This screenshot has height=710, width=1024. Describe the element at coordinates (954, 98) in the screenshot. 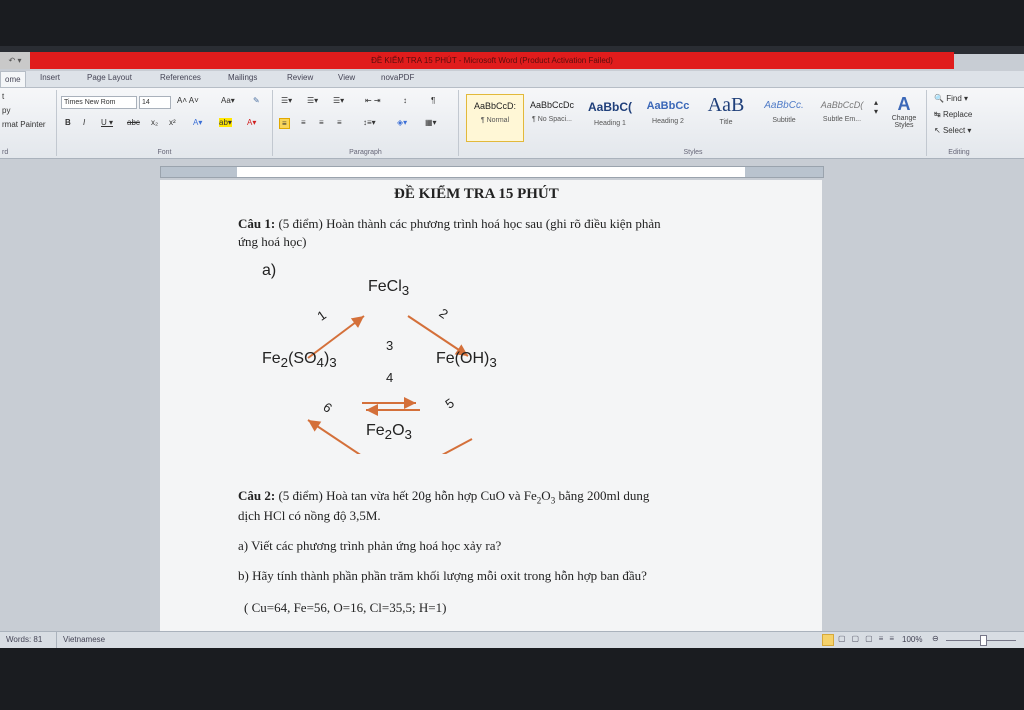

I see `find-label: Find` at that location.